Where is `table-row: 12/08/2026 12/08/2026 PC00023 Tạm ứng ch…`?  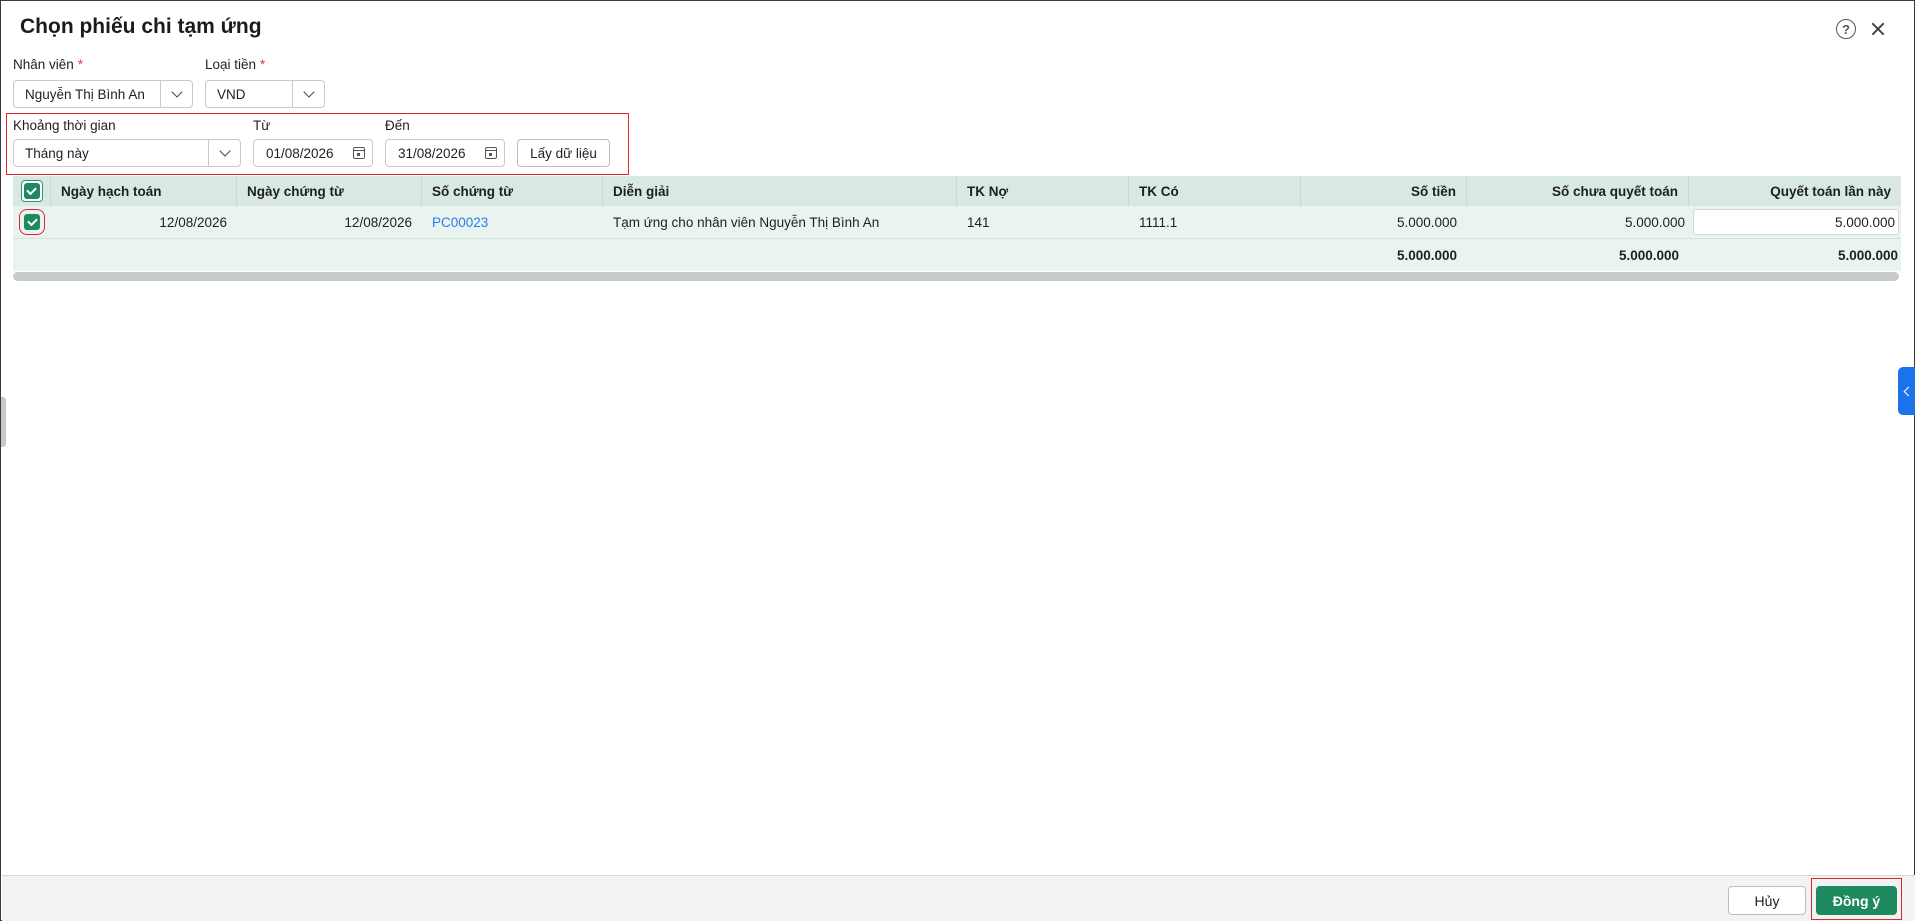 table-row: 12/08/2026 12/08/2026 PC00023 Tạm ứng ch… is located at coordinates (957, 222).